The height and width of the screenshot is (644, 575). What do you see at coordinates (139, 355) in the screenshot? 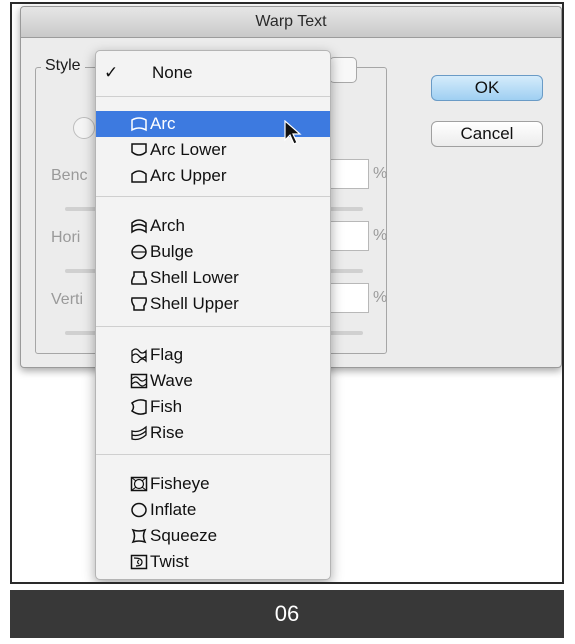
I see `flag-icon` at bounding box center [139, 355].